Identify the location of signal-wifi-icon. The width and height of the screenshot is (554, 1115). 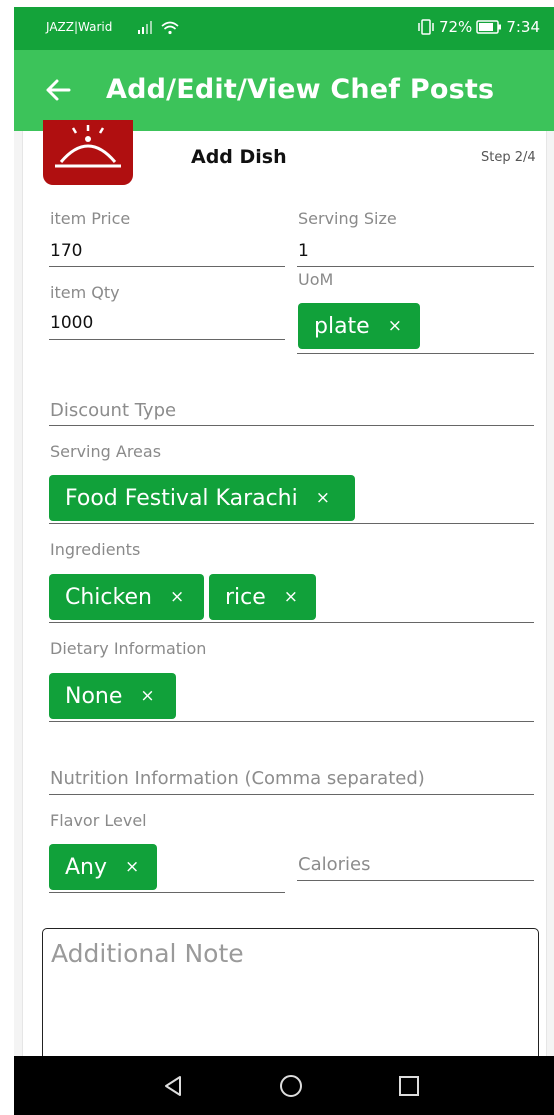
(158, 28).